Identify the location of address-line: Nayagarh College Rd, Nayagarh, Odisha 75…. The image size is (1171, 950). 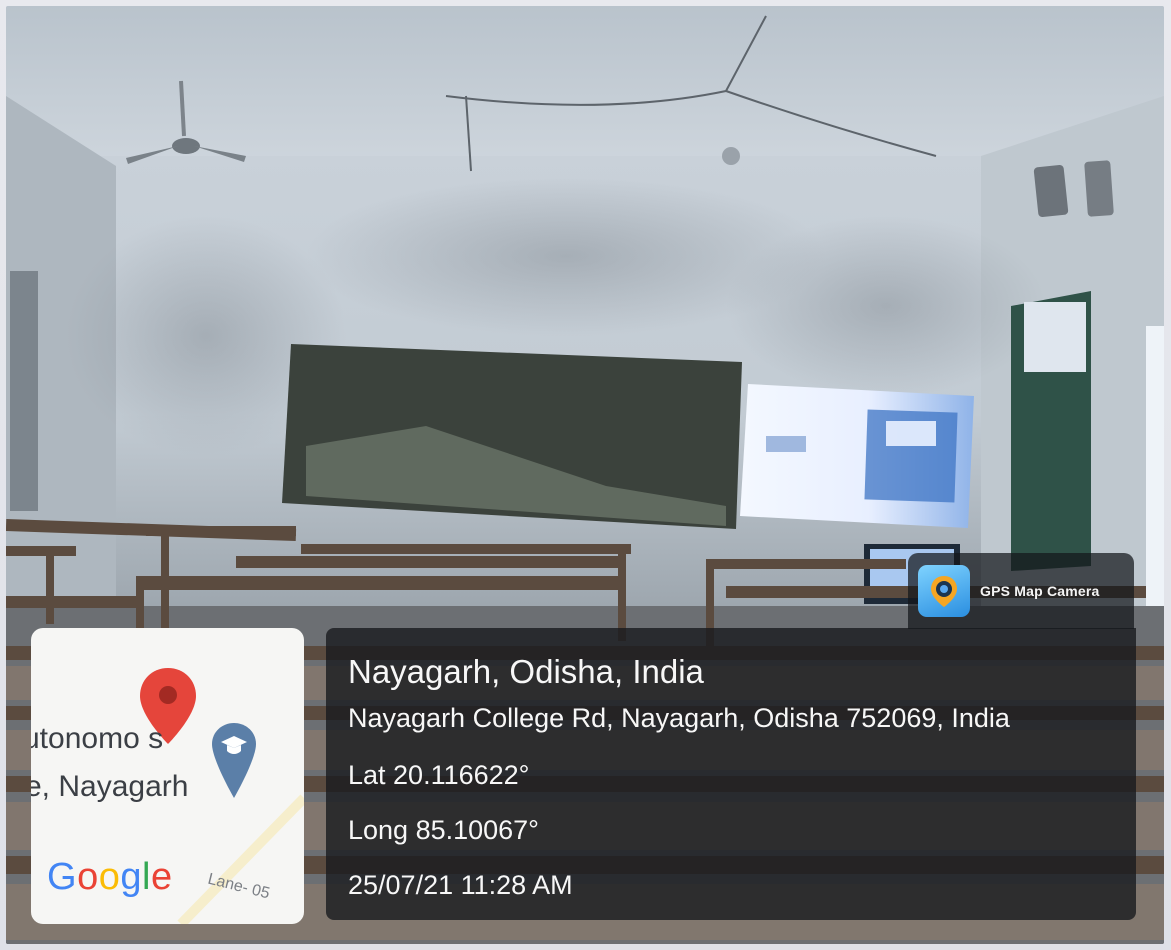
(679, 718).